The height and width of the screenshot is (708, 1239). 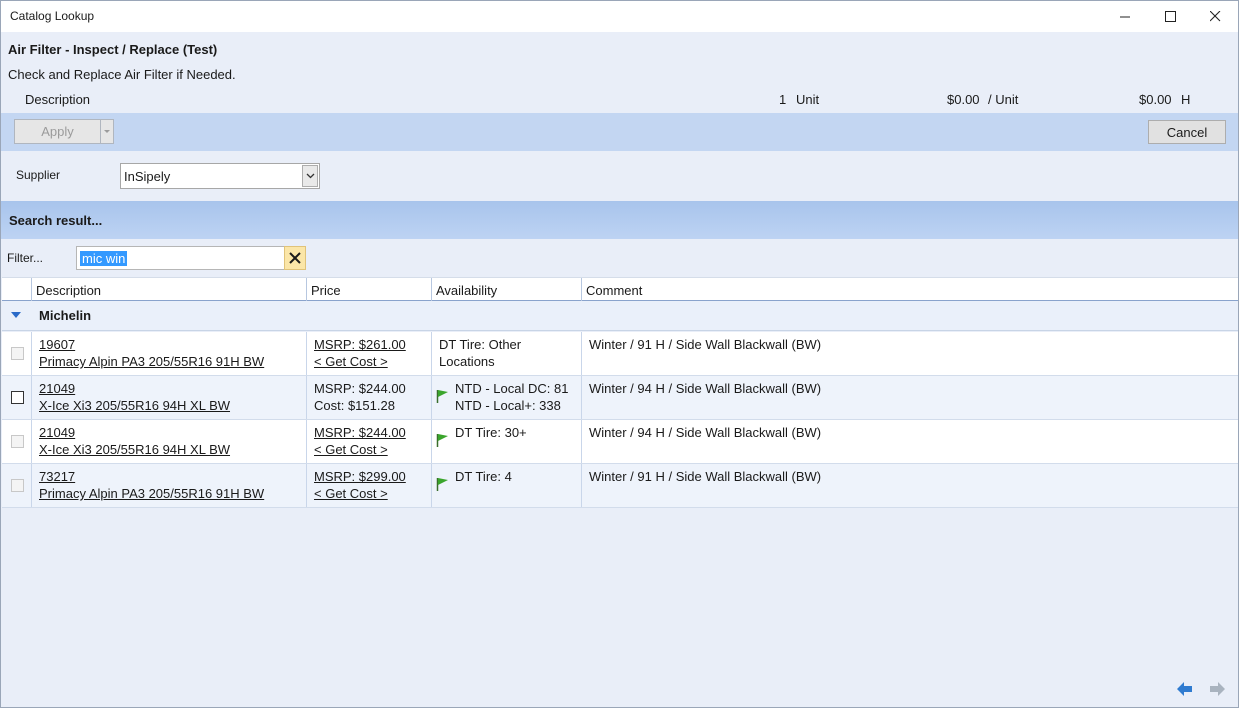 I want to click on description-cell: 73217 Primacy Alpin PA3 205/55R16 91H BW, so click(x=169, y=485).